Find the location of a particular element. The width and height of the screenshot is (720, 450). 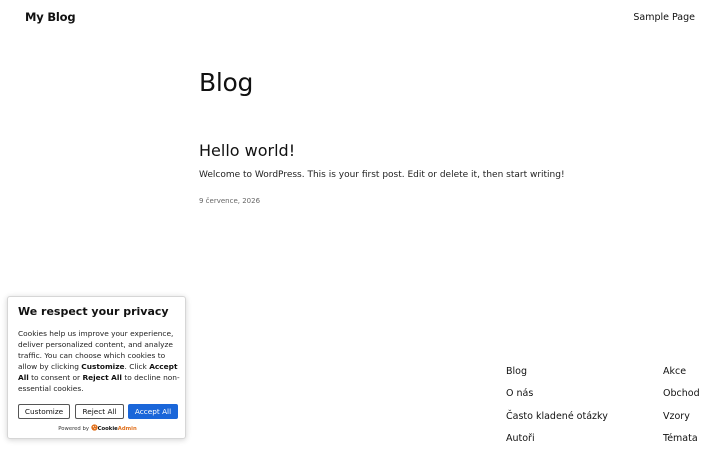

powered-by-label: Powered by is located at coordinates (73, 429).